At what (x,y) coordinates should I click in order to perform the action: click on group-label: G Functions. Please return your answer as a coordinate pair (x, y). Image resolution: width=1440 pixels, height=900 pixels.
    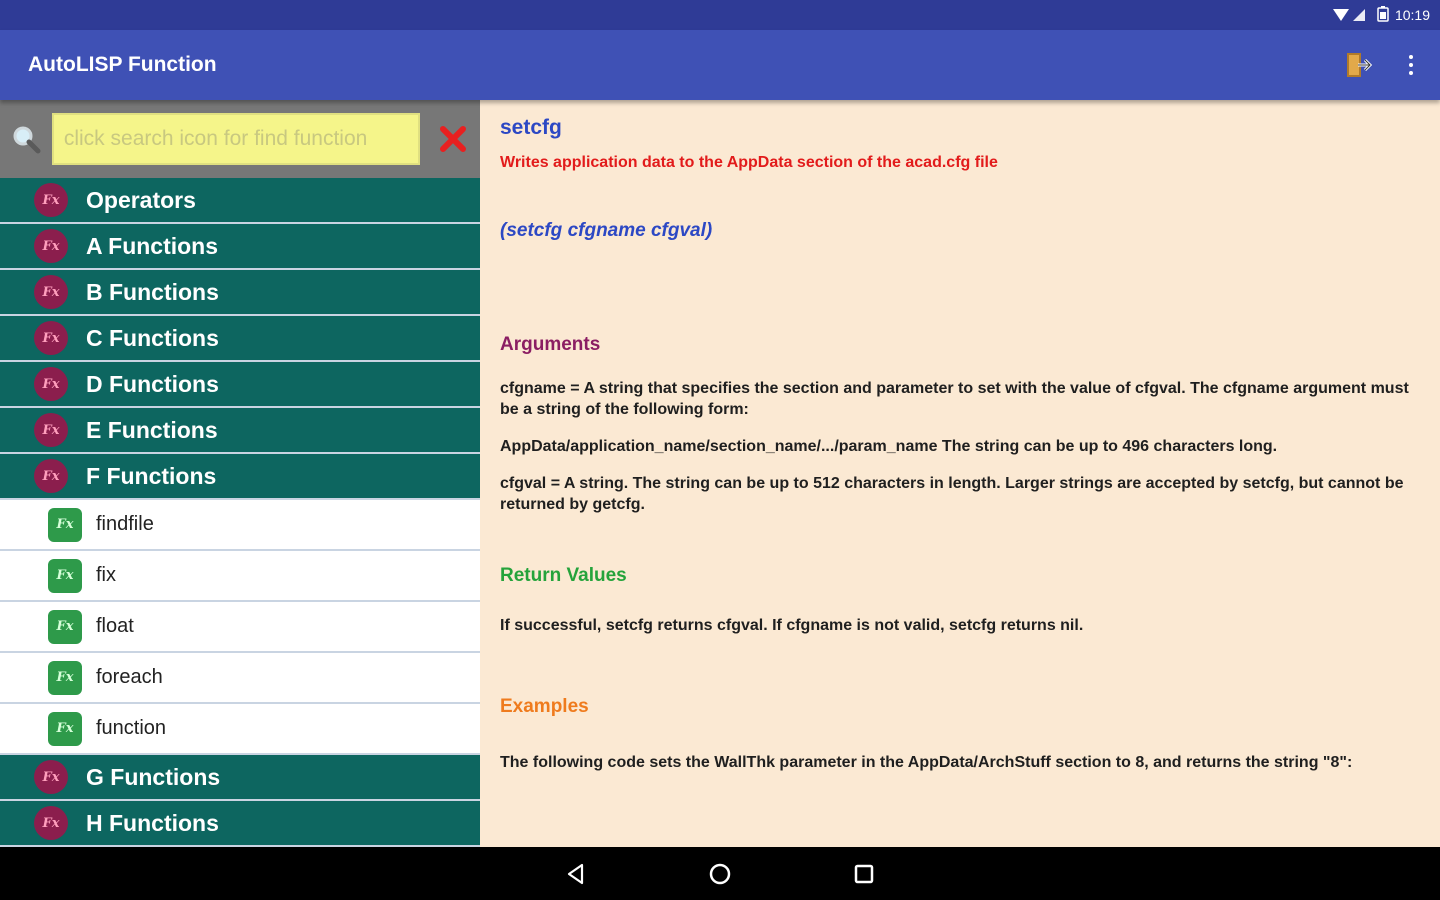
    Looking at the image, I should click on (153, 776).